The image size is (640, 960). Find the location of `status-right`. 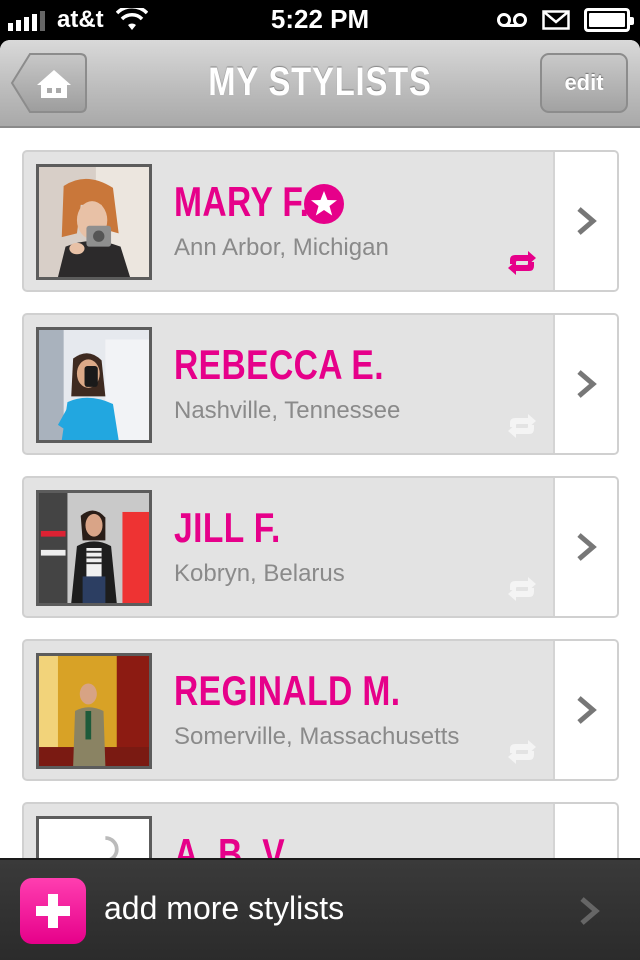

status-right is located at coordinates (565, 20).